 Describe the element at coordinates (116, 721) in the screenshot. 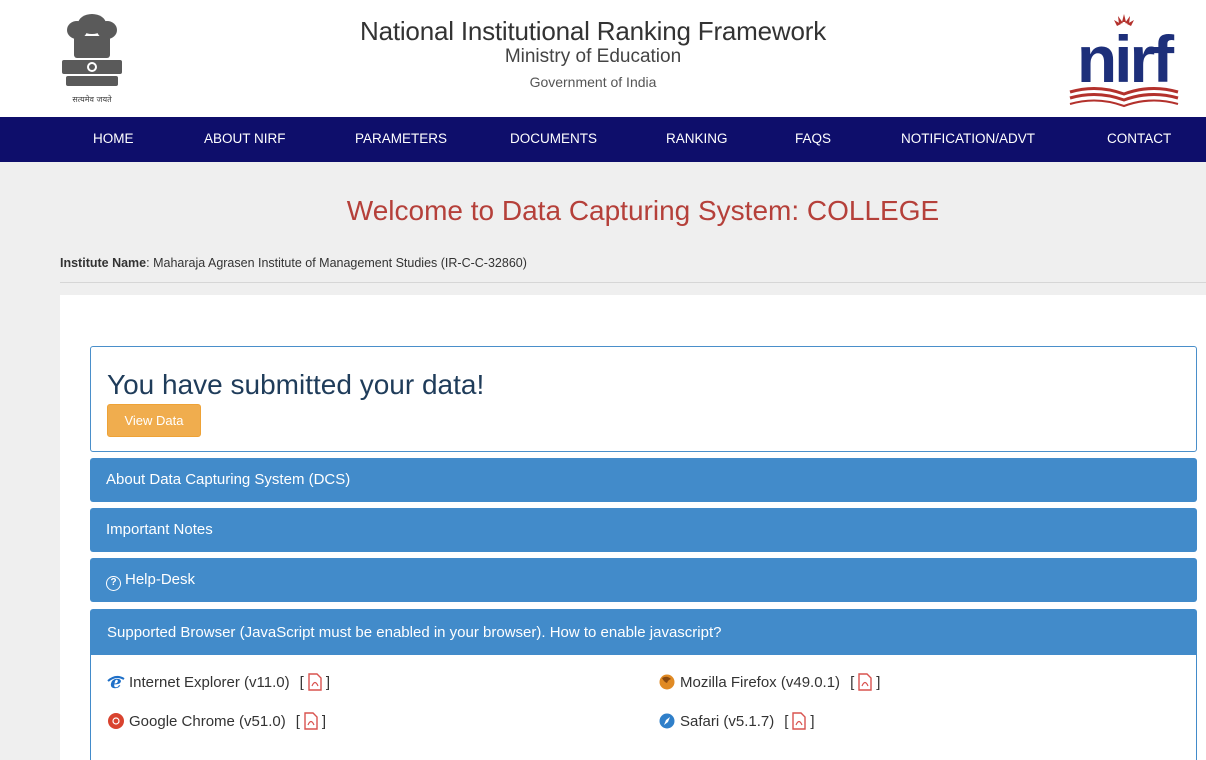

I see `google-chrome-icon` at that location.